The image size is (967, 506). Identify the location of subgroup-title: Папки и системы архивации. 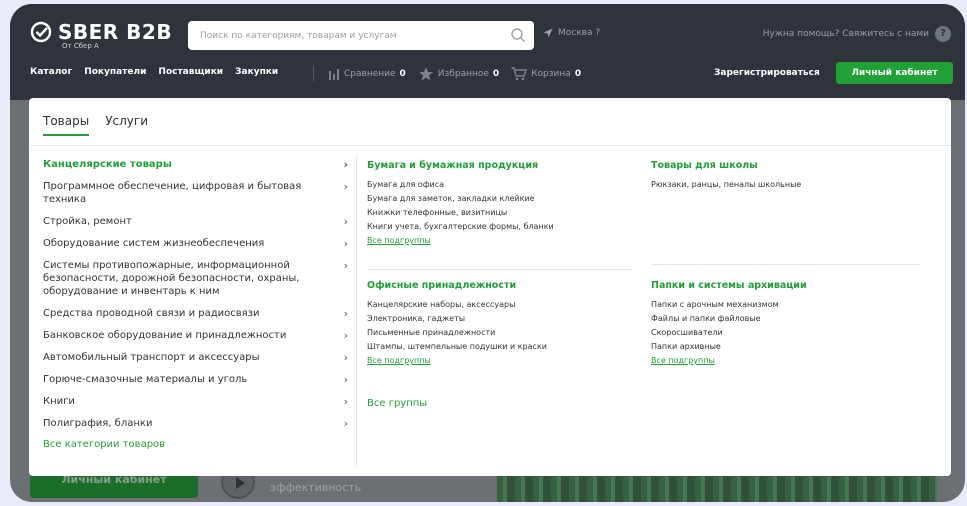
(729, 285).